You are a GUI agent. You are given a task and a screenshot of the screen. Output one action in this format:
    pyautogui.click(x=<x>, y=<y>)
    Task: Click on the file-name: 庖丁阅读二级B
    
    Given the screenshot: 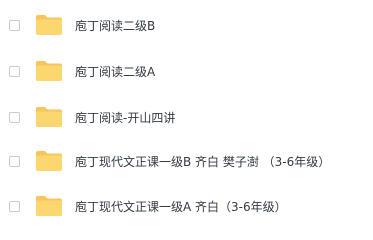 What is the action you would take?
    pyautogui.click(x=115, y=25)
    